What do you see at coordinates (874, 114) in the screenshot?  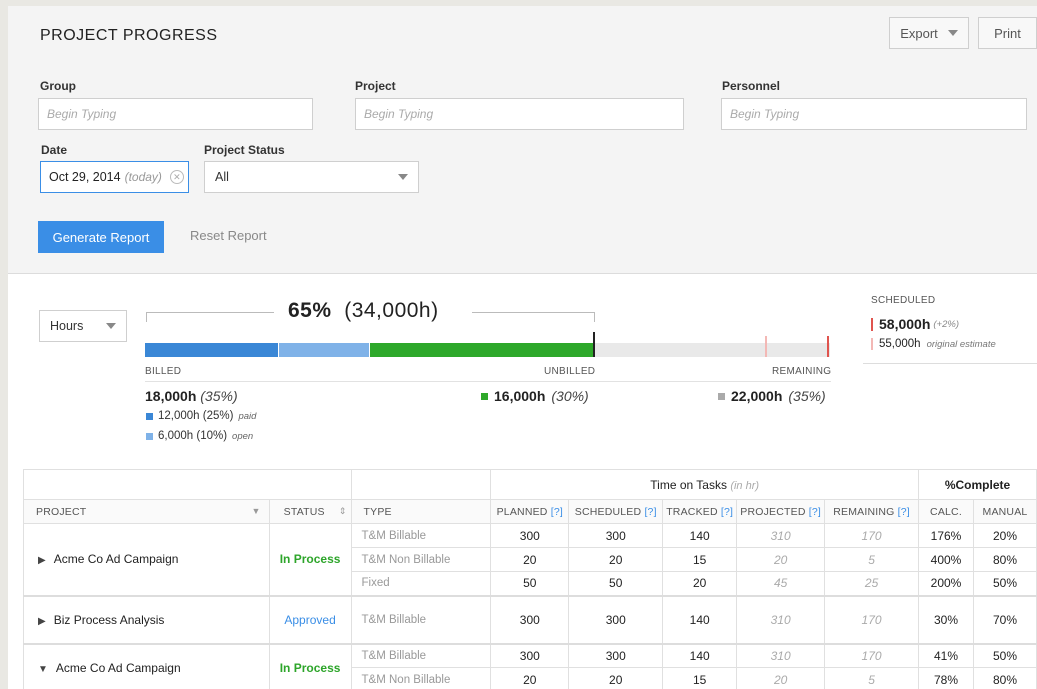 I see `personnel-input: Begin Typing` at bounding box center [874, 114].